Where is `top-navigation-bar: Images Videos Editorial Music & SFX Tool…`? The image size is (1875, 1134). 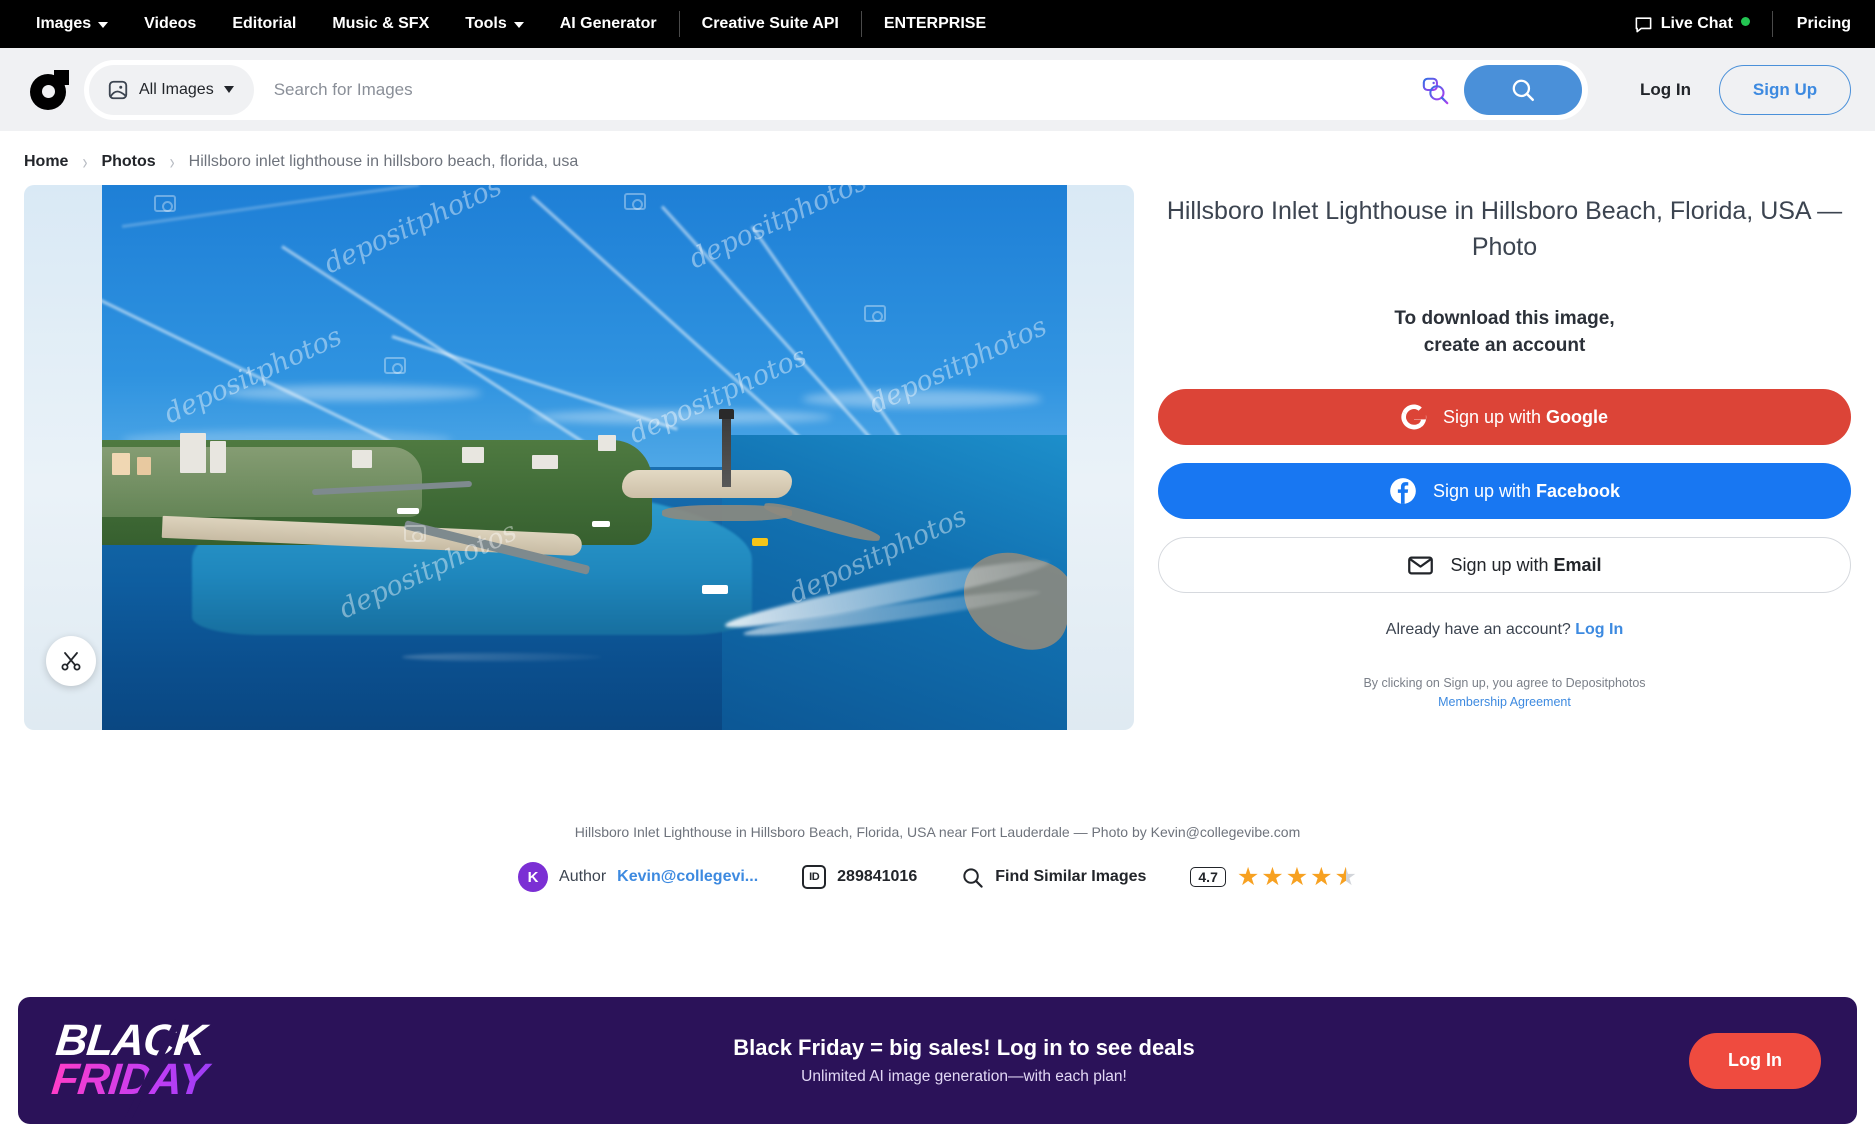 top-navigation-bar: Images Videos Editorial Music & SFX Tool… is located at coordinates (937, 24).